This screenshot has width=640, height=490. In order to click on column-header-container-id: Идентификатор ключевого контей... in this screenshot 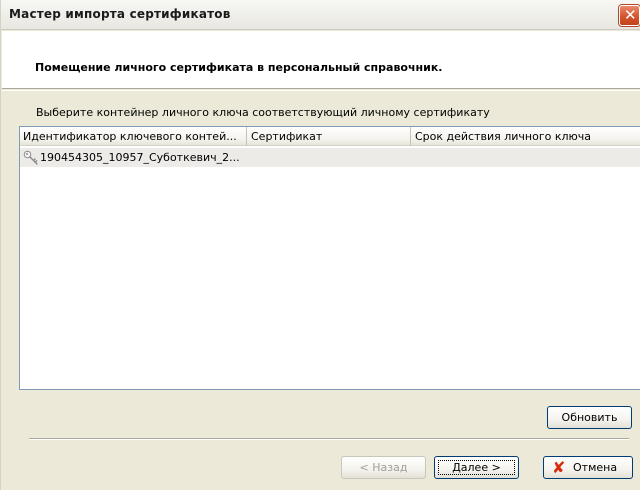, I will do `click(133, 136)`.